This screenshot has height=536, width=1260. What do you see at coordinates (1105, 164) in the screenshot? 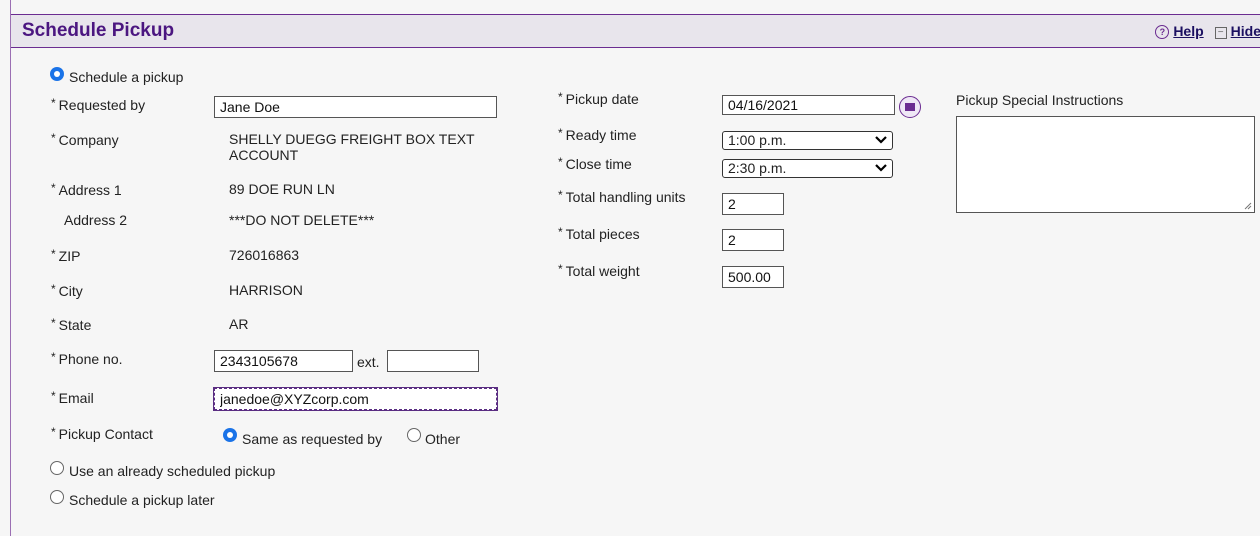
I see `instructions-textarea` at bounding box center [1105, 164].